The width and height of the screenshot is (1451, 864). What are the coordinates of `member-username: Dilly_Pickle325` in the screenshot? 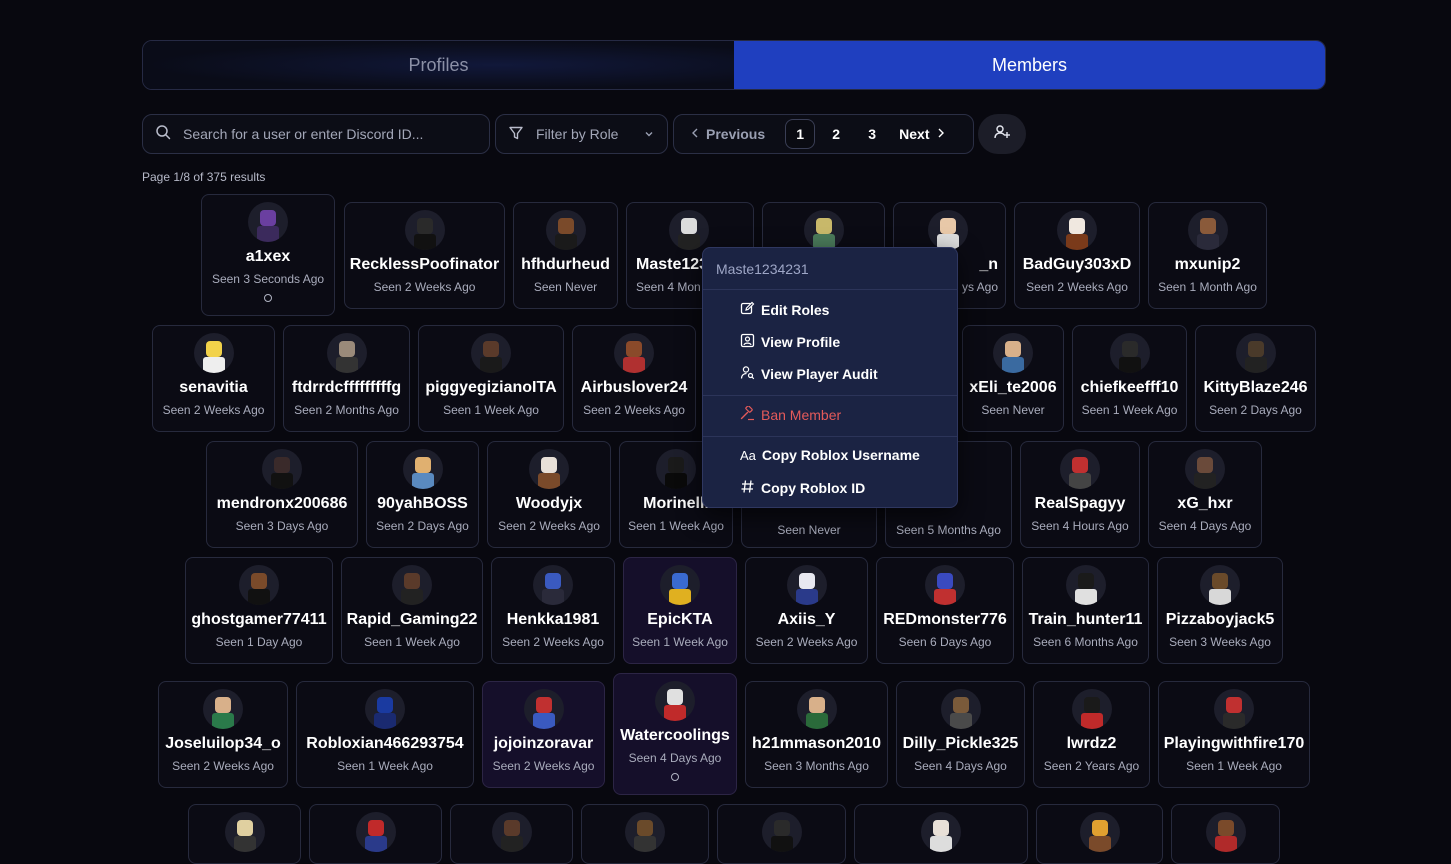 It's located at (960, 743).